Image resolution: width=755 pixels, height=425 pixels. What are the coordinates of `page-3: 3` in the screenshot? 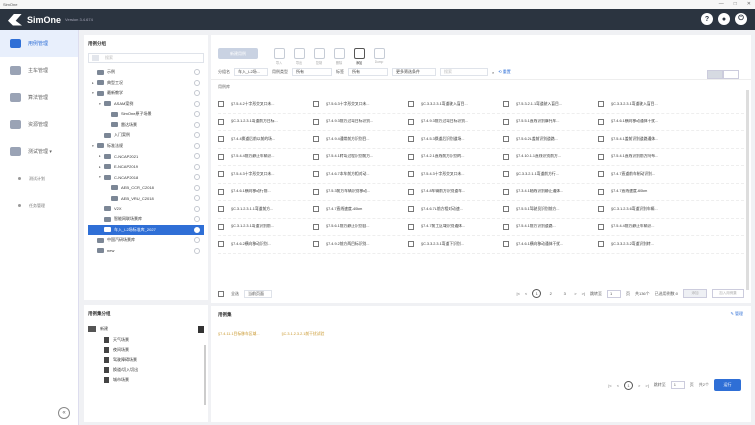 It's located at (564, 293).